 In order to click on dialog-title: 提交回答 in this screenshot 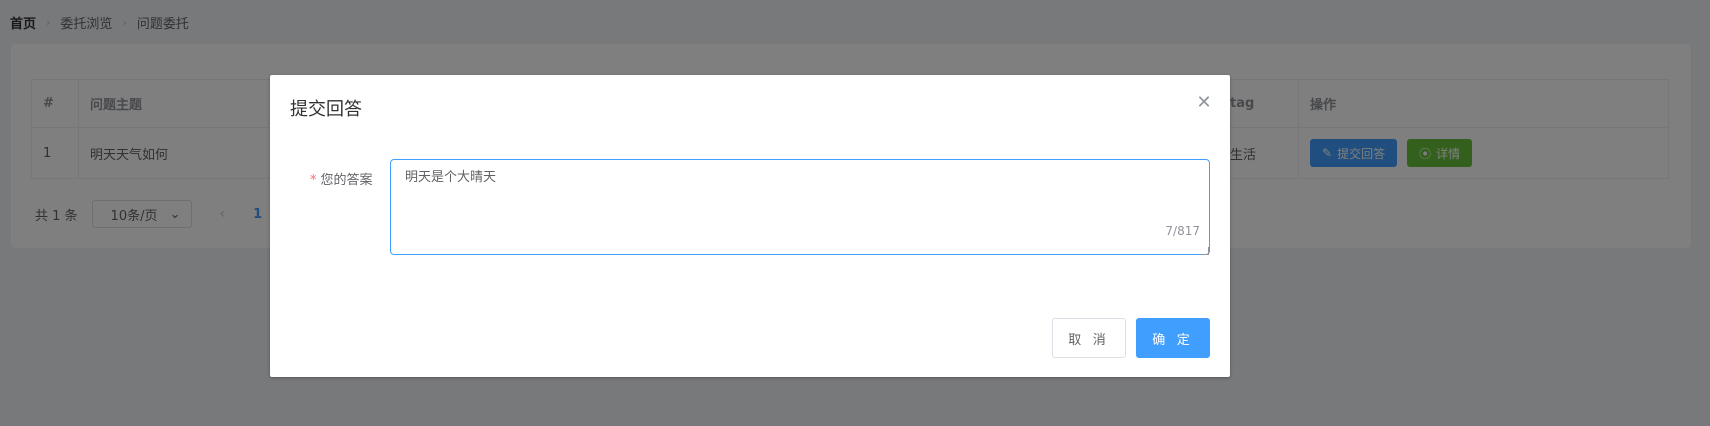, I will do `click(326, 109)`.